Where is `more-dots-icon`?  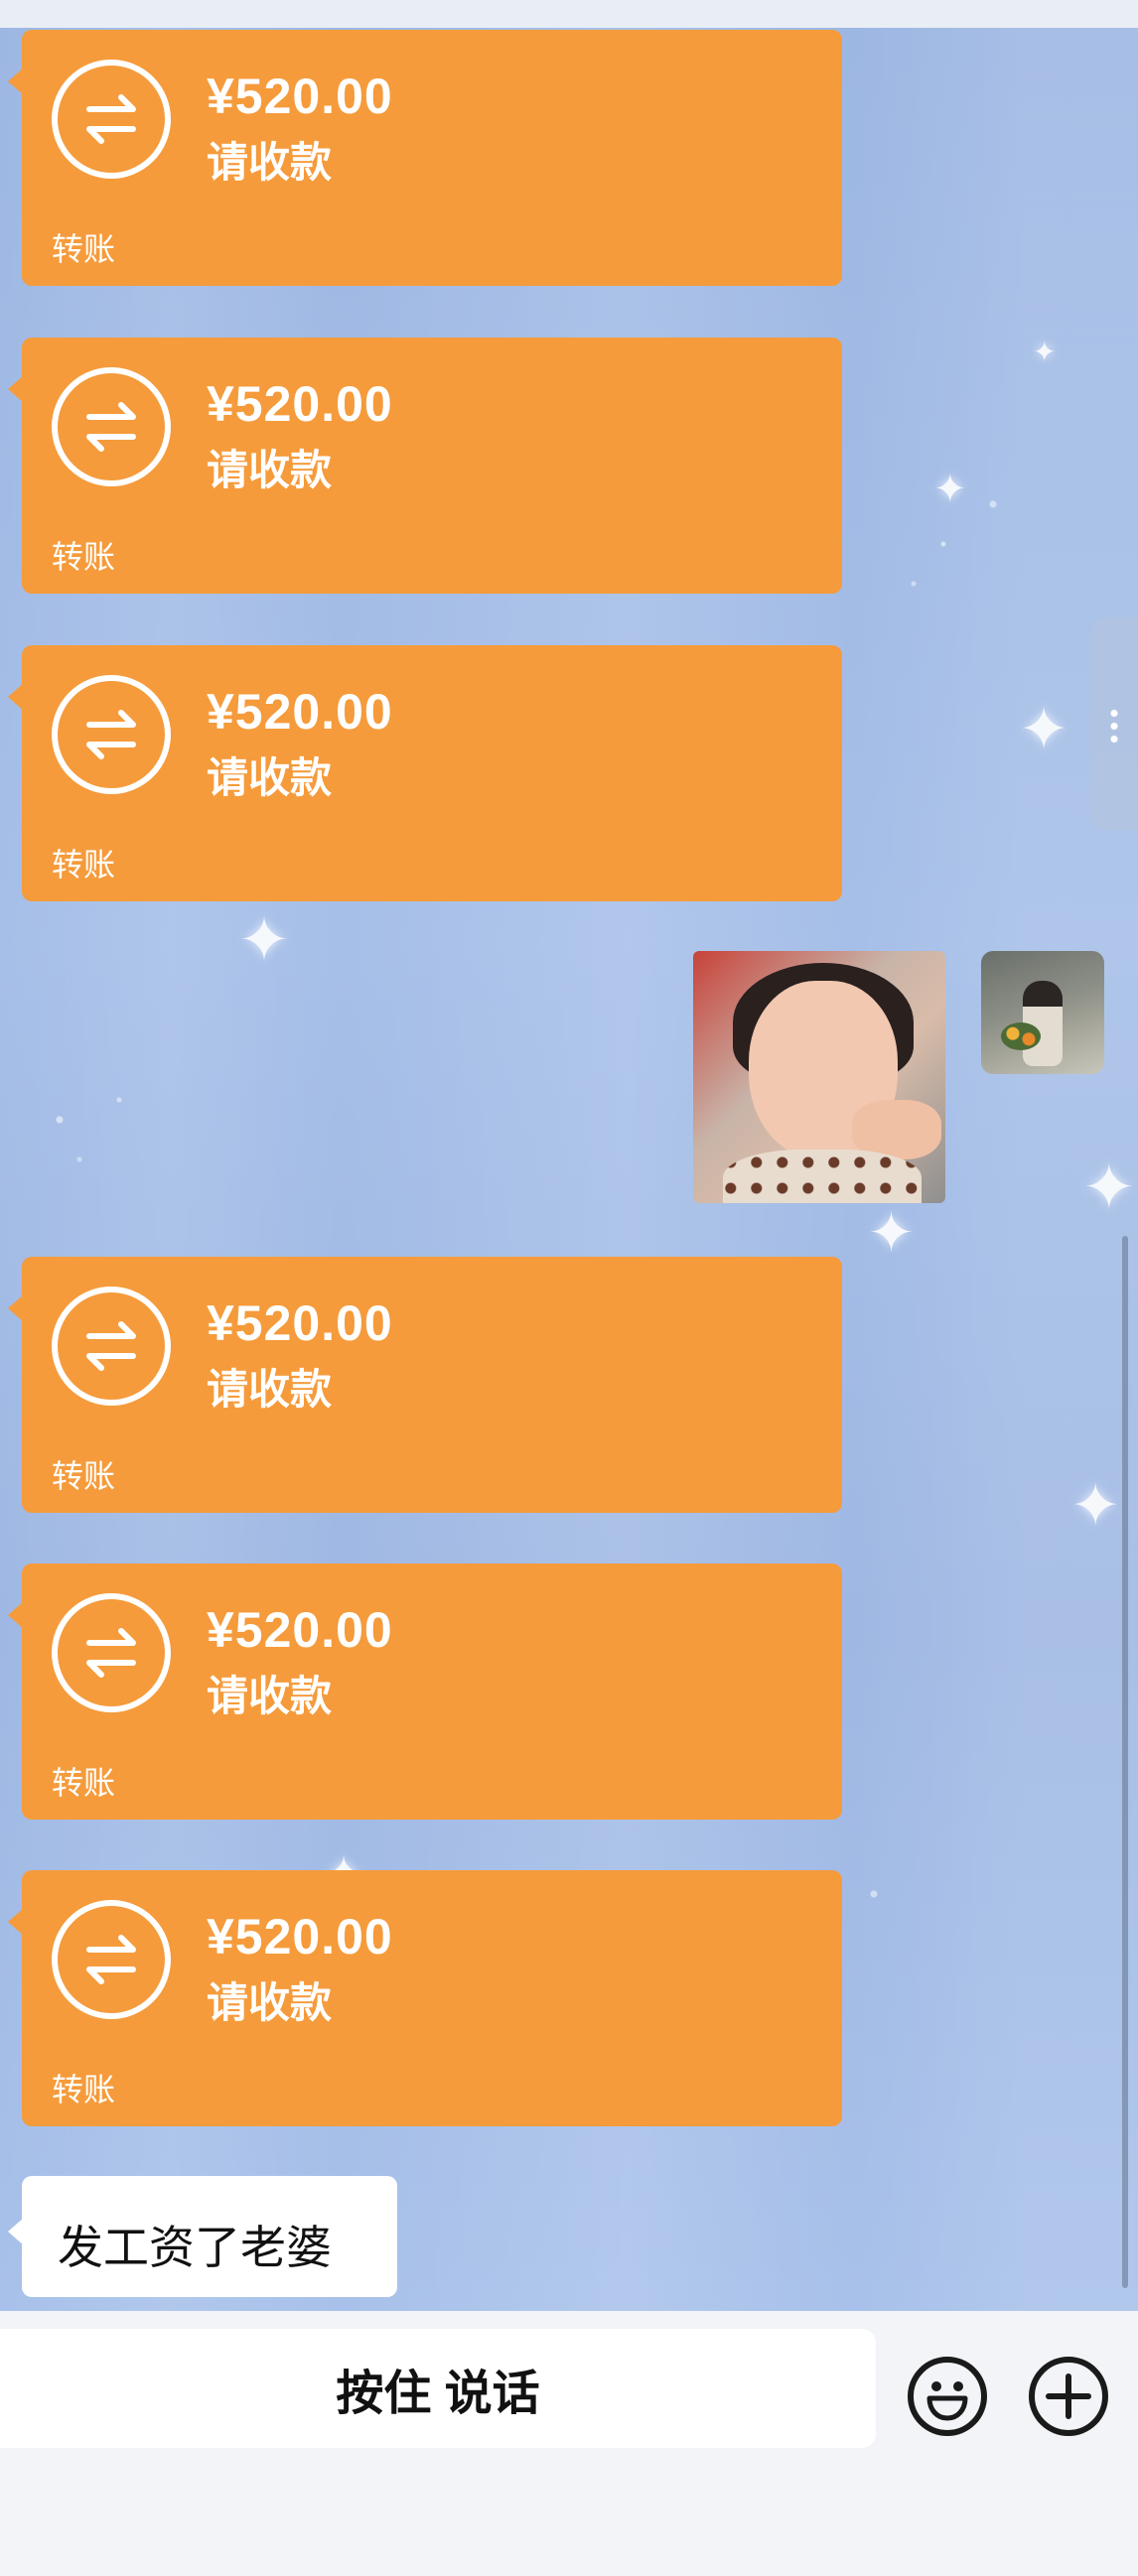 more-dots-icon is located at coordinates (1114, 726).